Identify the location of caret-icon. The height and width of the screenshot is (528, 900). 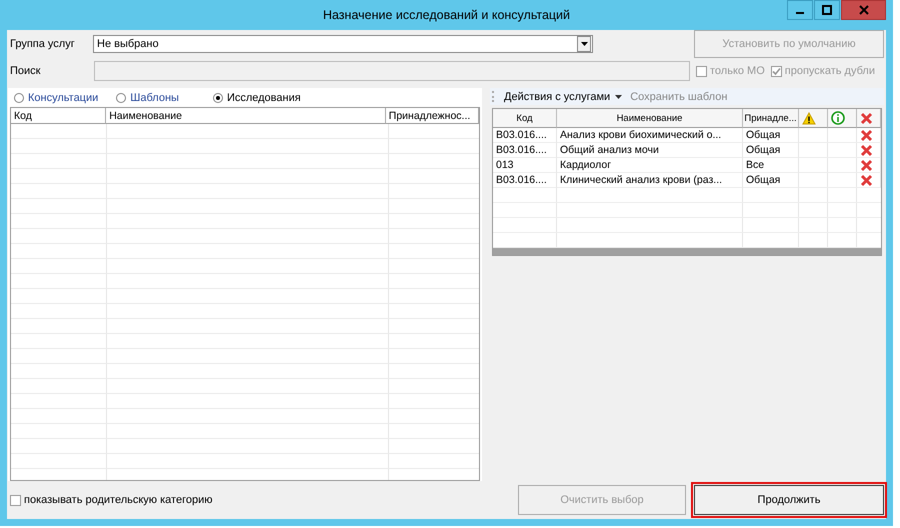
(618, 96).